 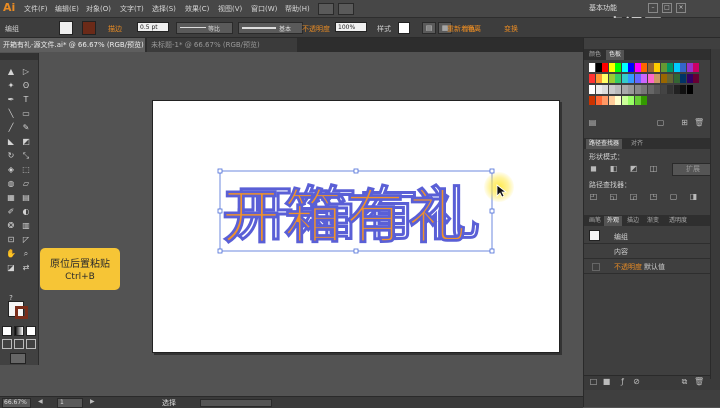 What do you see at coordinates (593, 196) in the screenshot?
I see `divide-icon: ◰` at bounding box center [593, 196].